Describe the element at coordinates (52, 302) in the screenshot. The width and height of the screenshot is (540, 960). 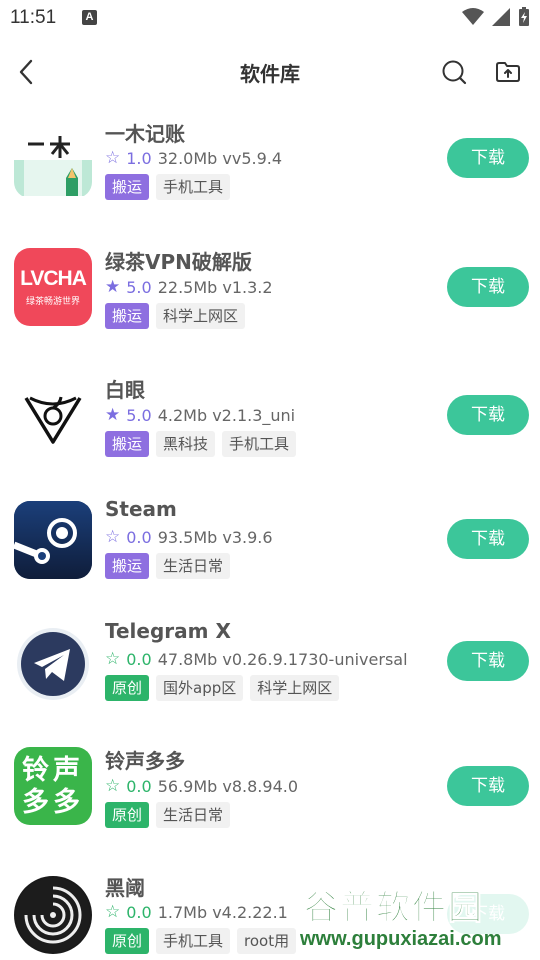
I see `icon-subtext: 绿茶畅游世界` at that location.